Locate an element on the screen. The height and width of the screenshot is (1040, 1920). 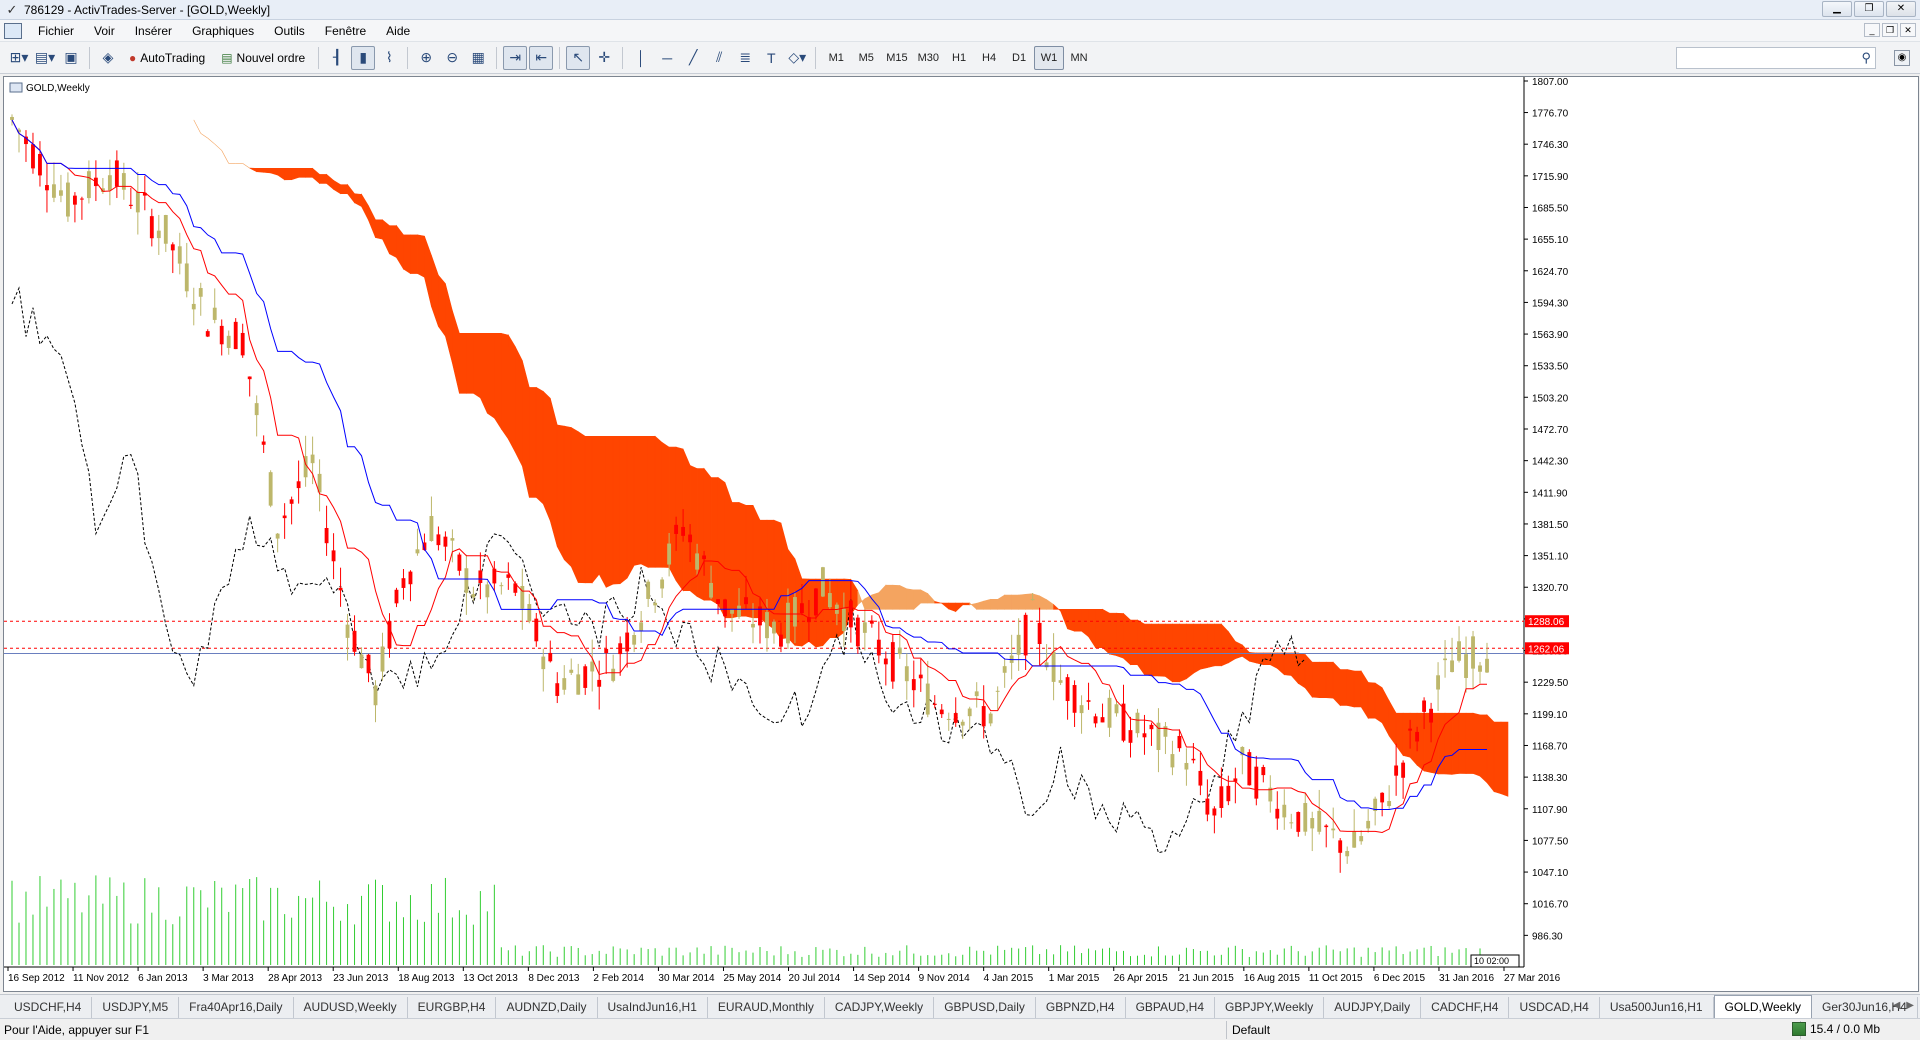
close-button: ✕ is located at coordinates (1901, 9).